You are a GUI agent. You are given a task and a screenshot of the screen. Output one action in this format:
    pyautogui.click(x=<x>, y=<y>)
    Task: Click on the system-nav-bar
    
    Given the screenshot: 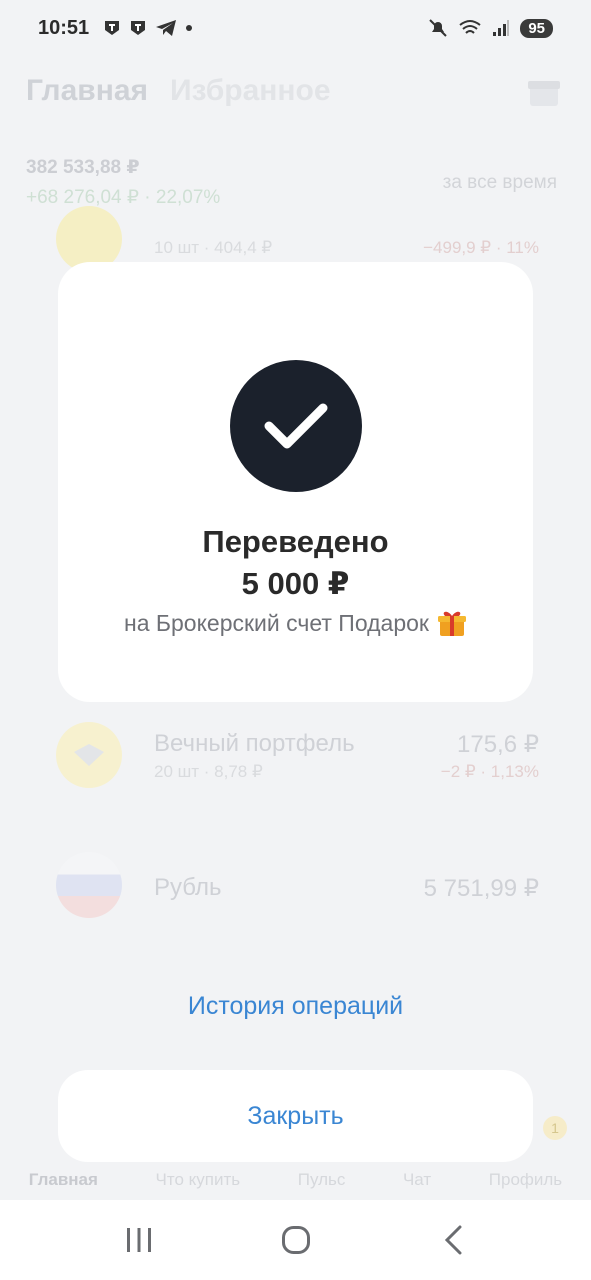 What is the action you would take?
    pyautogui.click(x=295, y=1240)
    